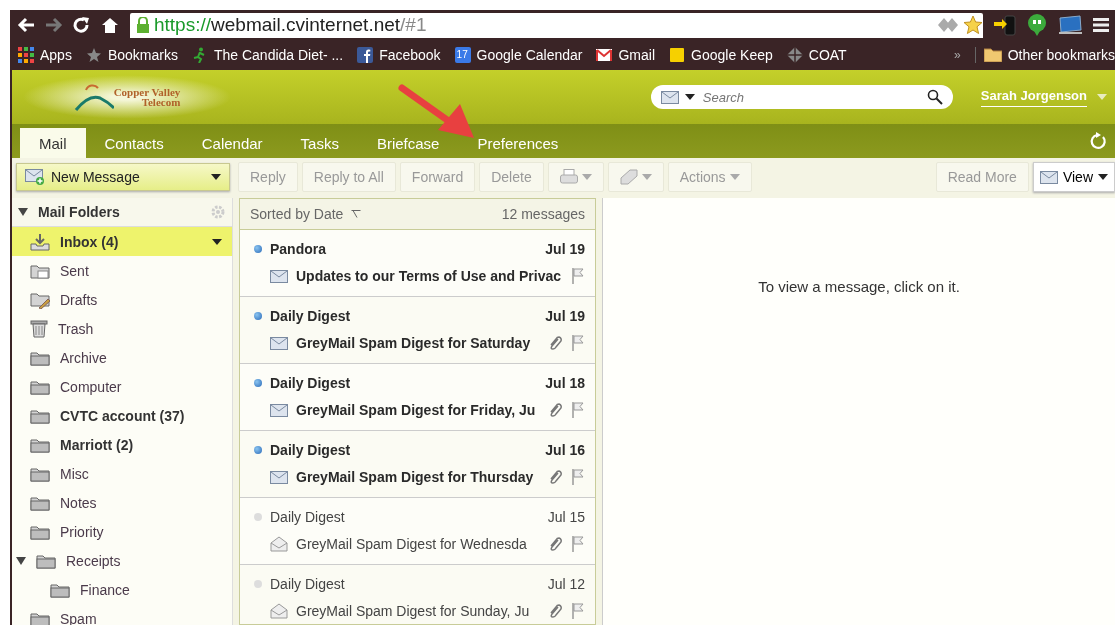 The width and height of the screenshot is (1115, 635). Describe the element at coordinates (82, 25) in the screenshot. I see `reload-icon` at that location.